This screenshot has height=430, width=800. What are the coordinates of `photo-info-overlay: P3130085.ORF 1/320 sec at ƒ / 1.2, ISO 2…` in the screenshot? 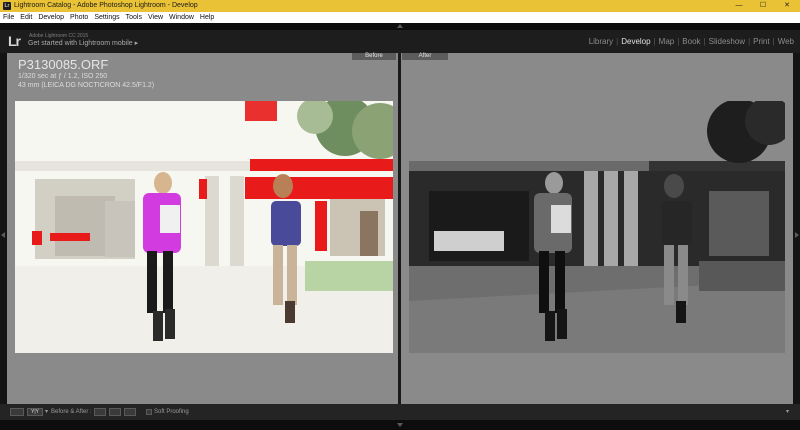 It's located at (86, 74).